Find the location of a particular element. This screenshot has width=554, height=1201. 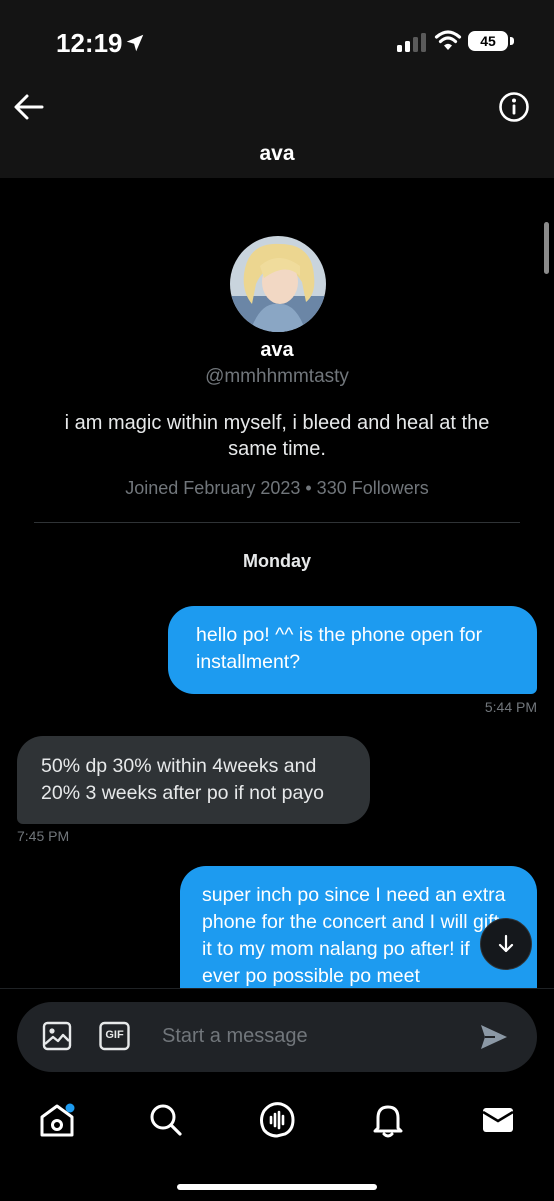

location-arrow-icon is located at coordinates (135, 43).